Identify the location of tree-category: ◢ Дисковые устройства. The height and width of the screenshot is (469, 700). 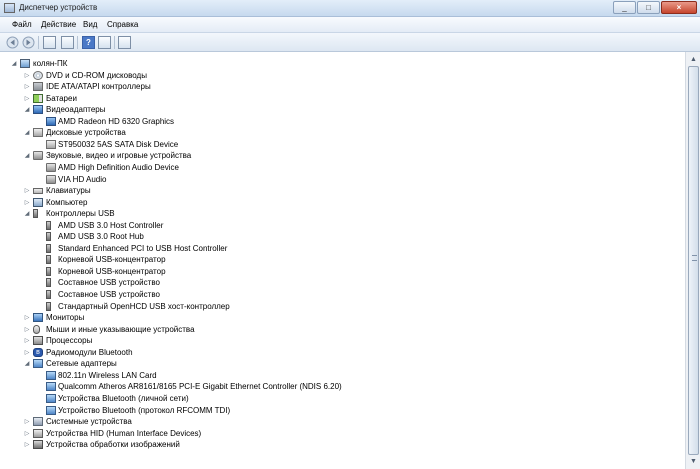
(342, 132).